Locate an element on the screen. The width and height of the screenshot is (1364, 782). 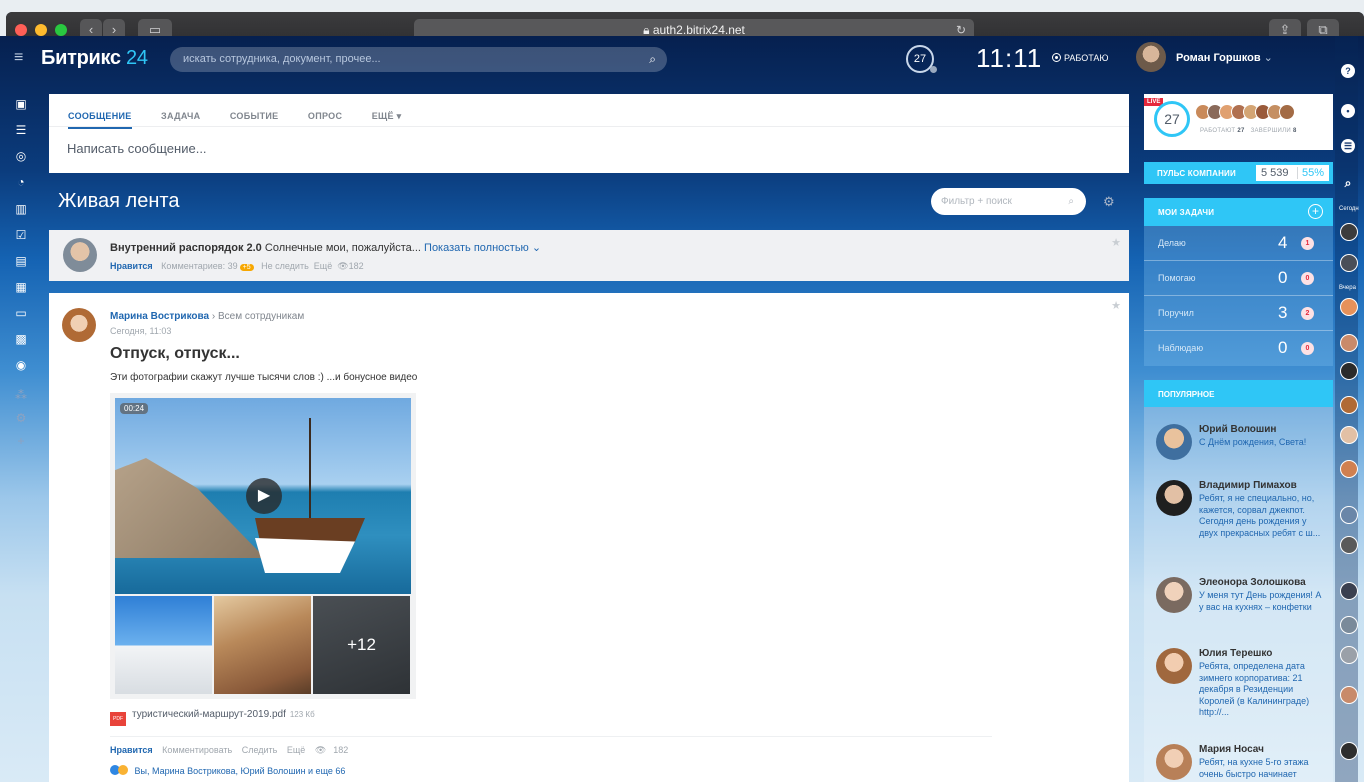
structure-icon: ⁂ is located at coordinates (21, 395).